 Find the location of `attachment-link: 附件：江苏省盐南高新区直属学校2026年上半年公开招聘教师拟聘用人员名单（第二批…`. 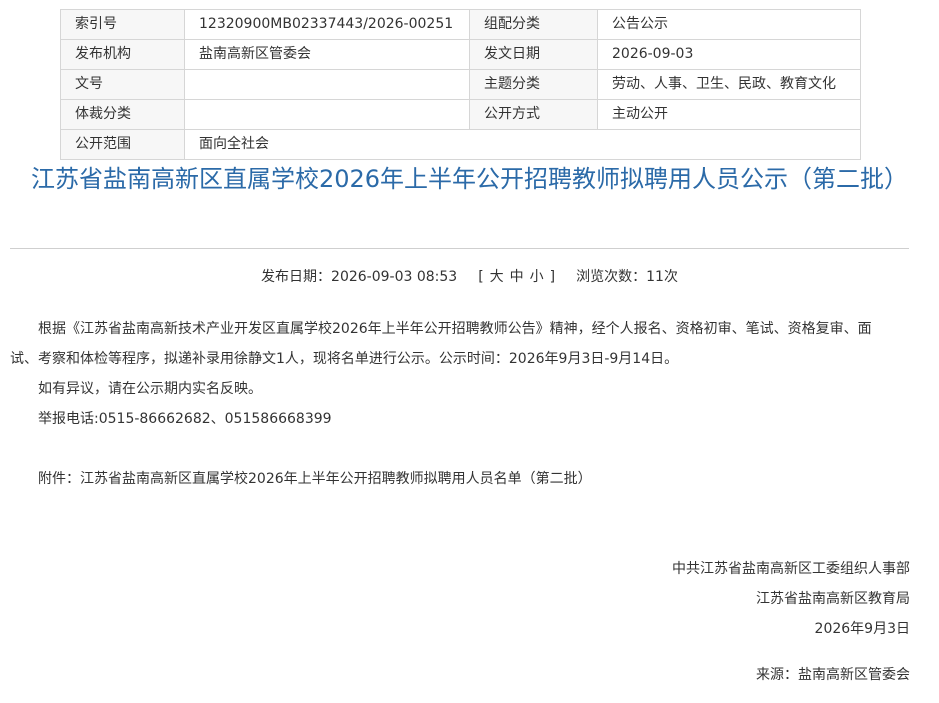

attachment-link: 附件：江苏省盐南高新区直属学校2026年上半年公开招聘教师拟聘用人员名单（第二批… is located at coordinates (450, 479).